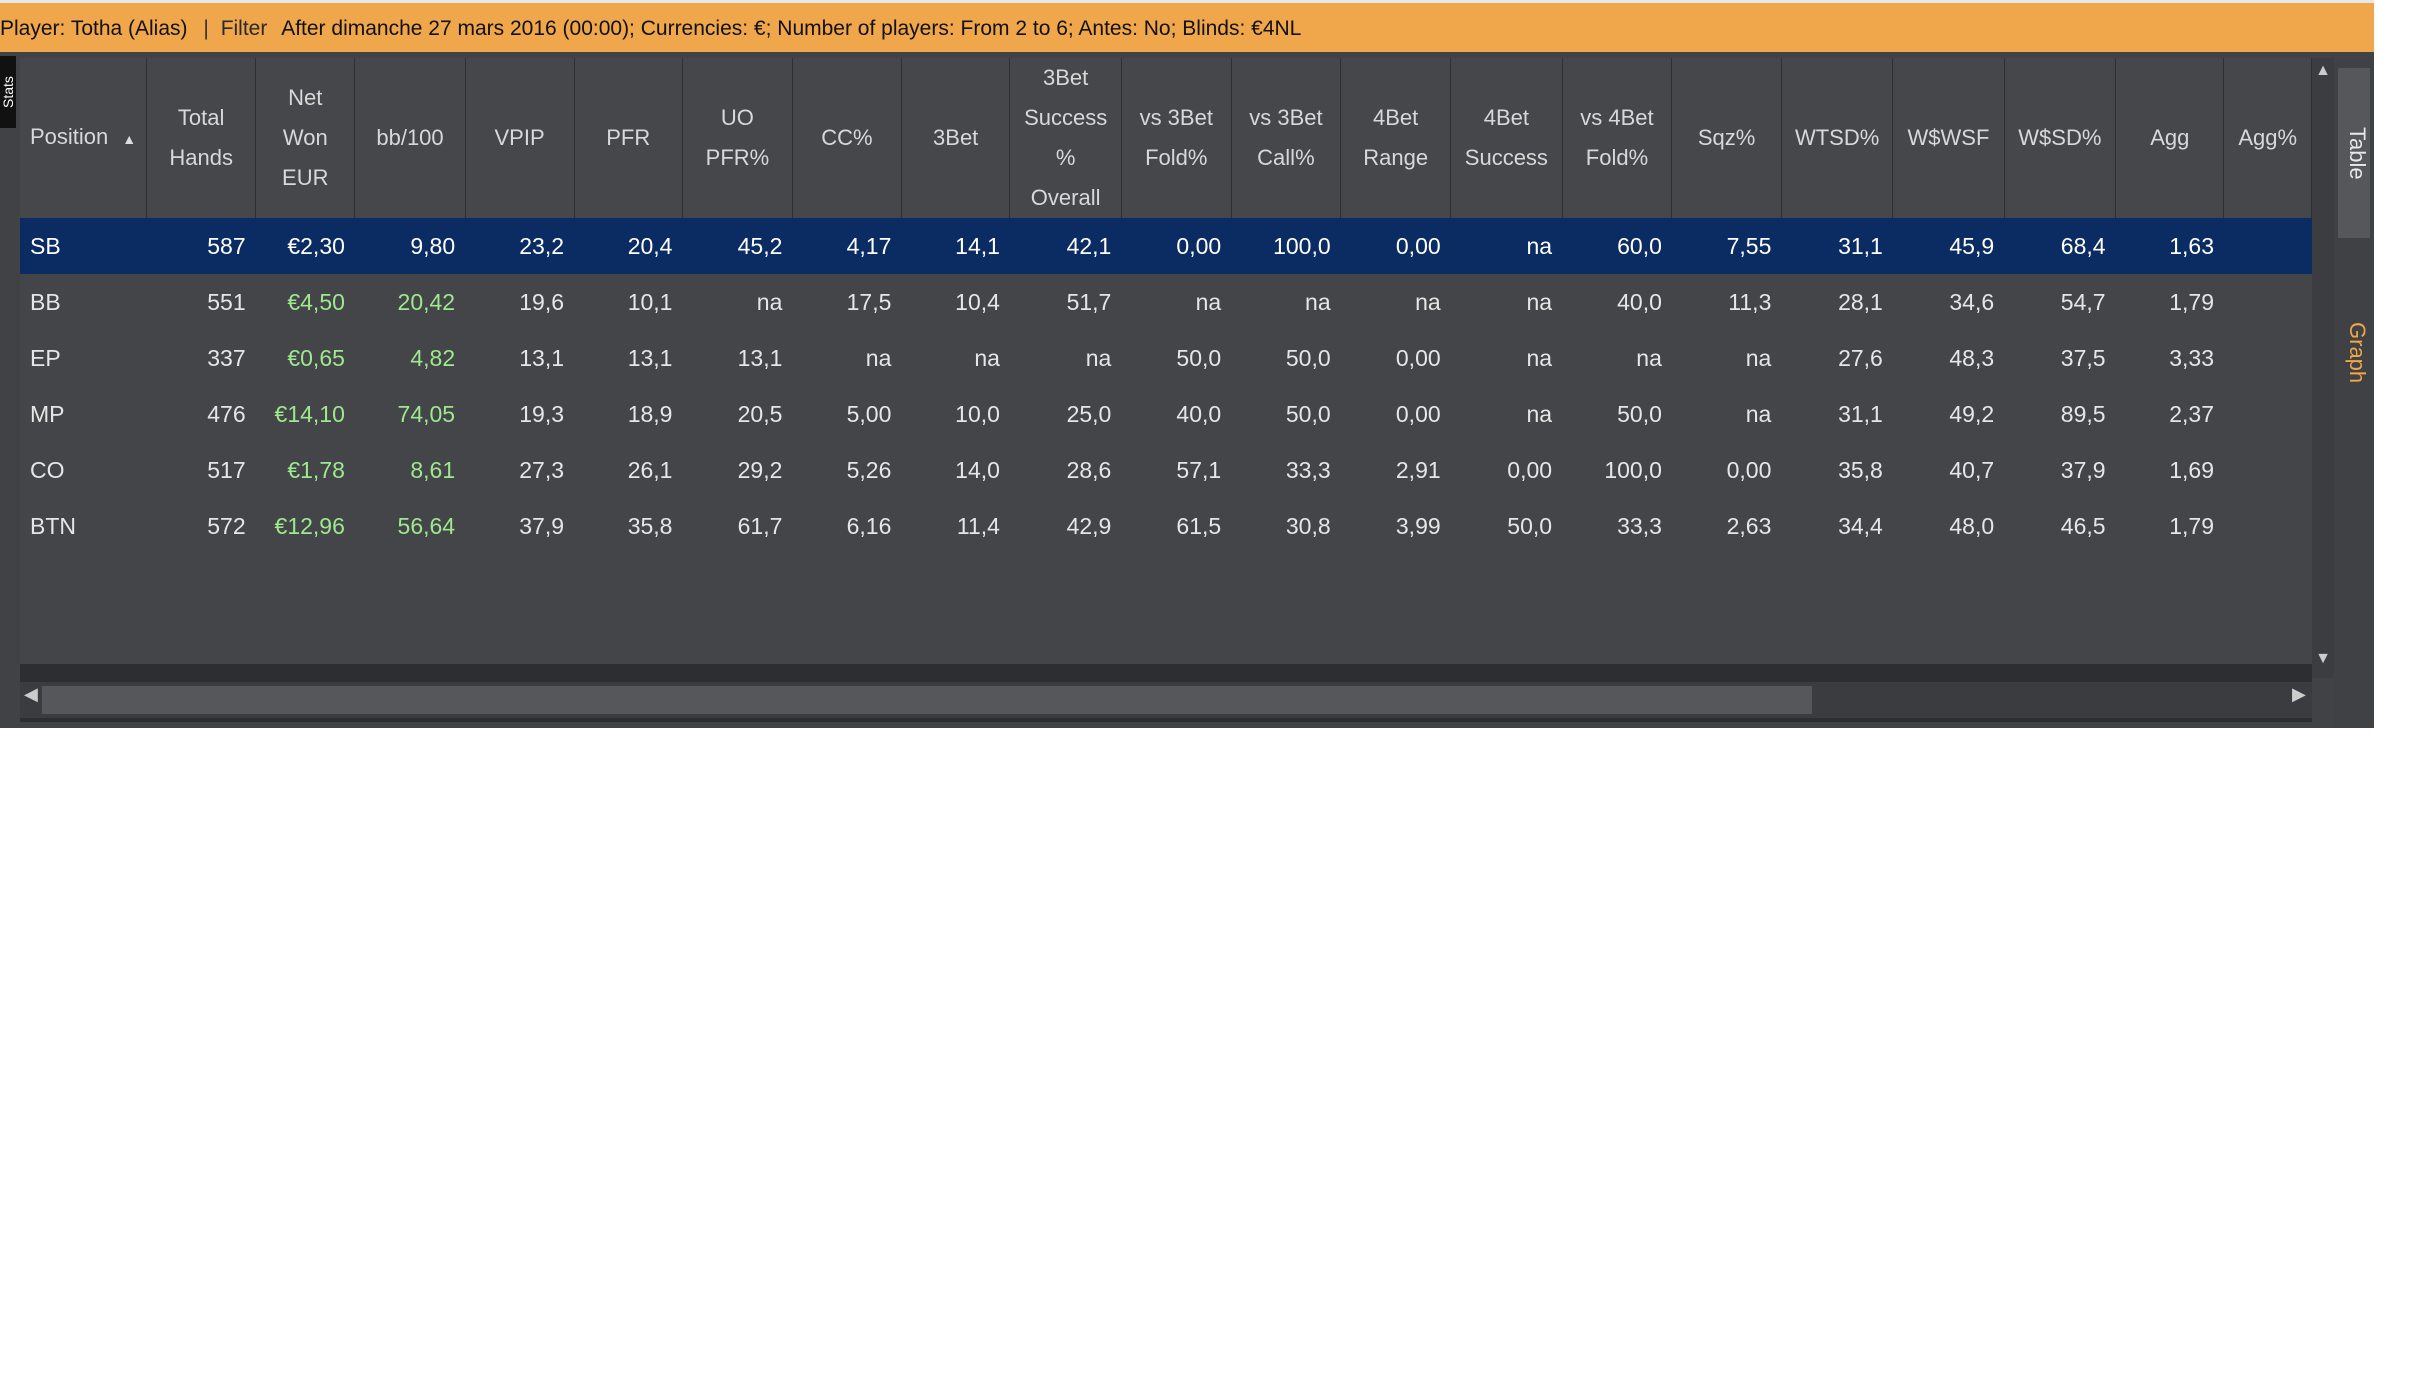 The width and height of the screenshot is (2426, 1398). I want to click on column-header: Total Hands, so click(201, 138).